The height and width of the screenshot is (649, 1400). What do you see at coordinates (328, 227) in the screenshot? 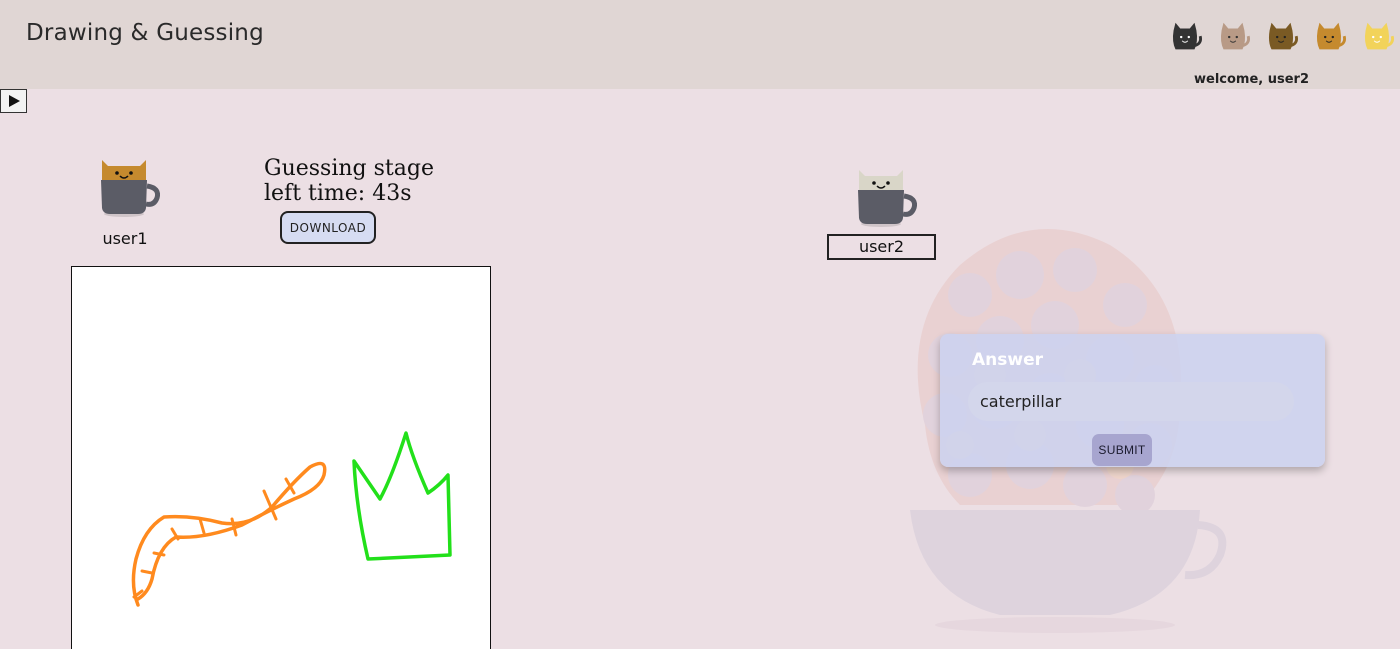
I see `download-button: DOWNLOAD` at bounding box center [328, 227].